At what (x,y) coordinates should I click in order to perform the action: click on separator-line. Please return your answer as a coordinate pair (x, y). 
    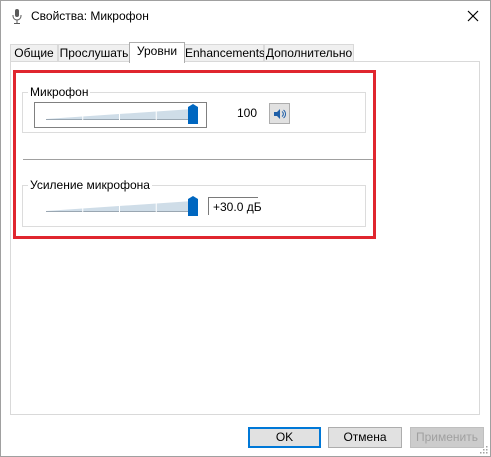
    Looking at the image, I should click on (199, 159).